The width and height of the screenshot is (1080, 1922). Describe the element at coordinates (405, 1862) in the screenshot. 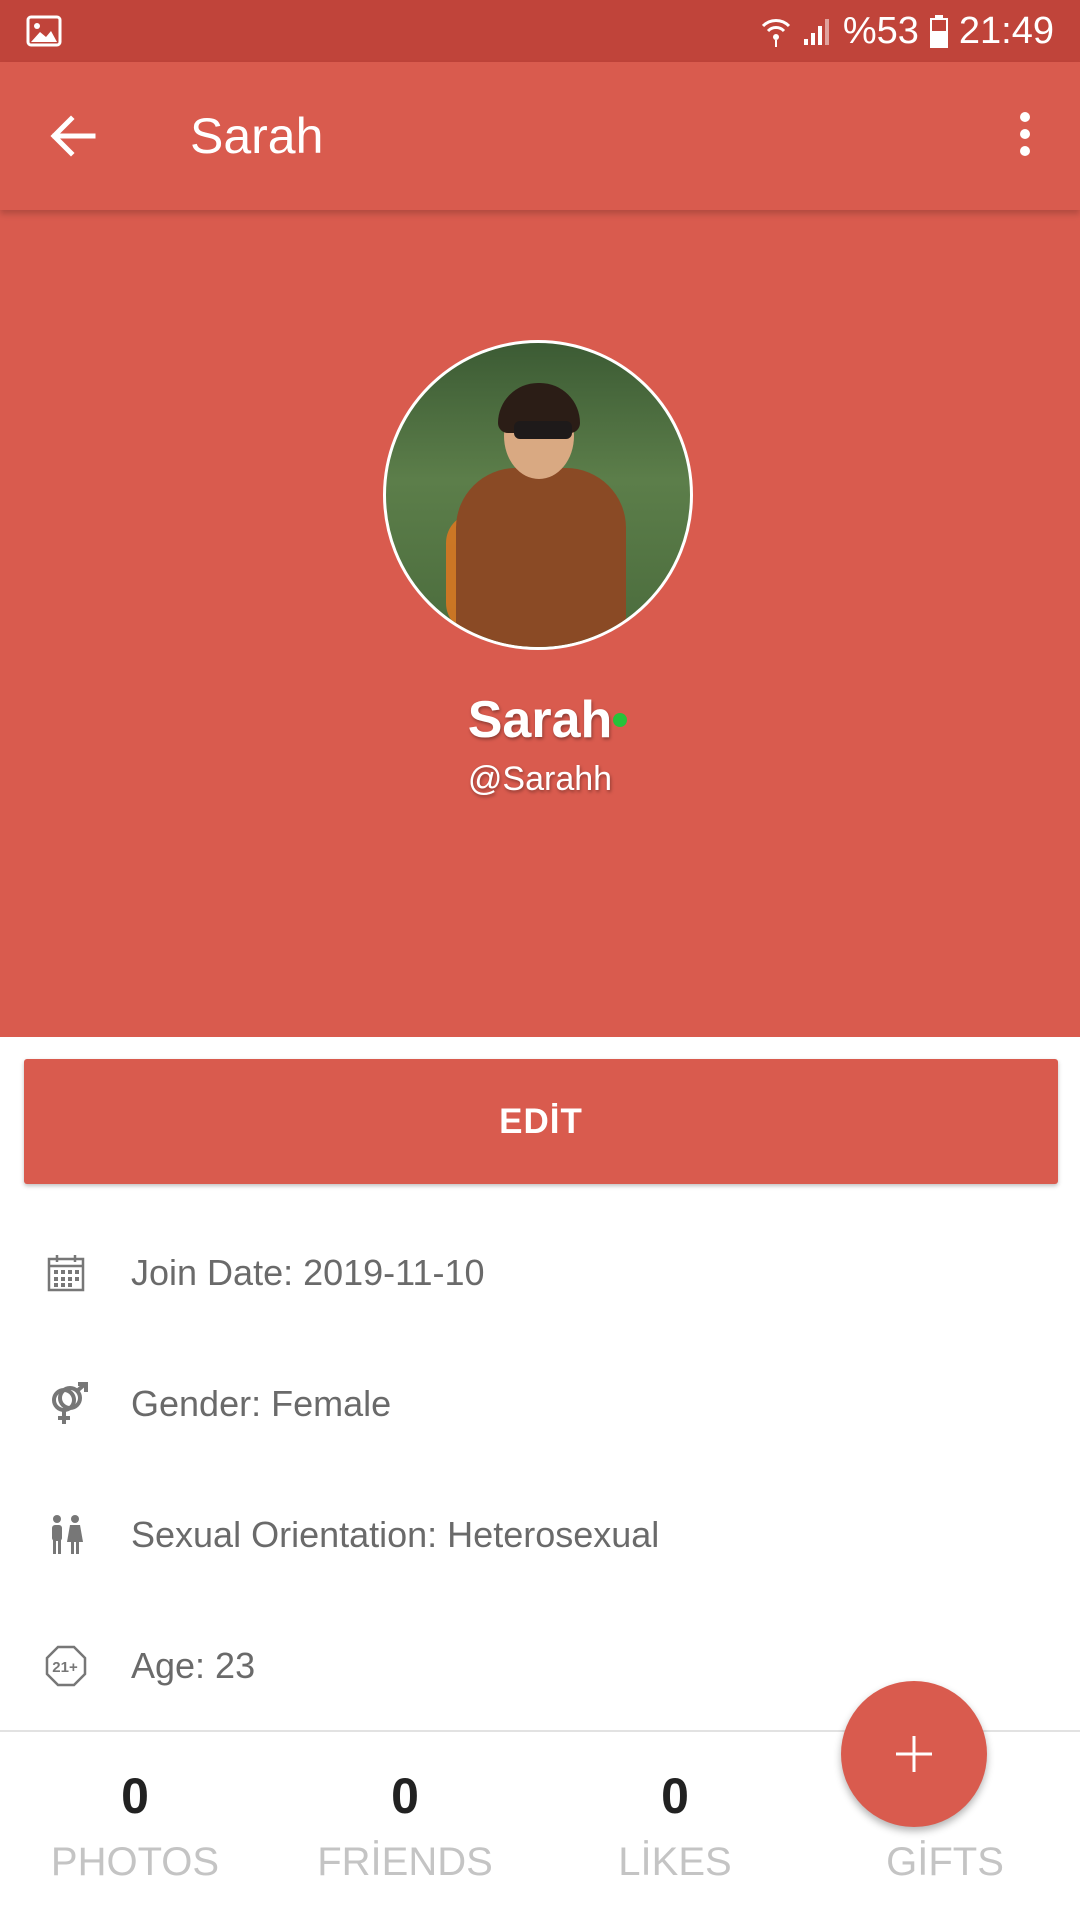

I see `friends-label: FRİENDS` at that location.